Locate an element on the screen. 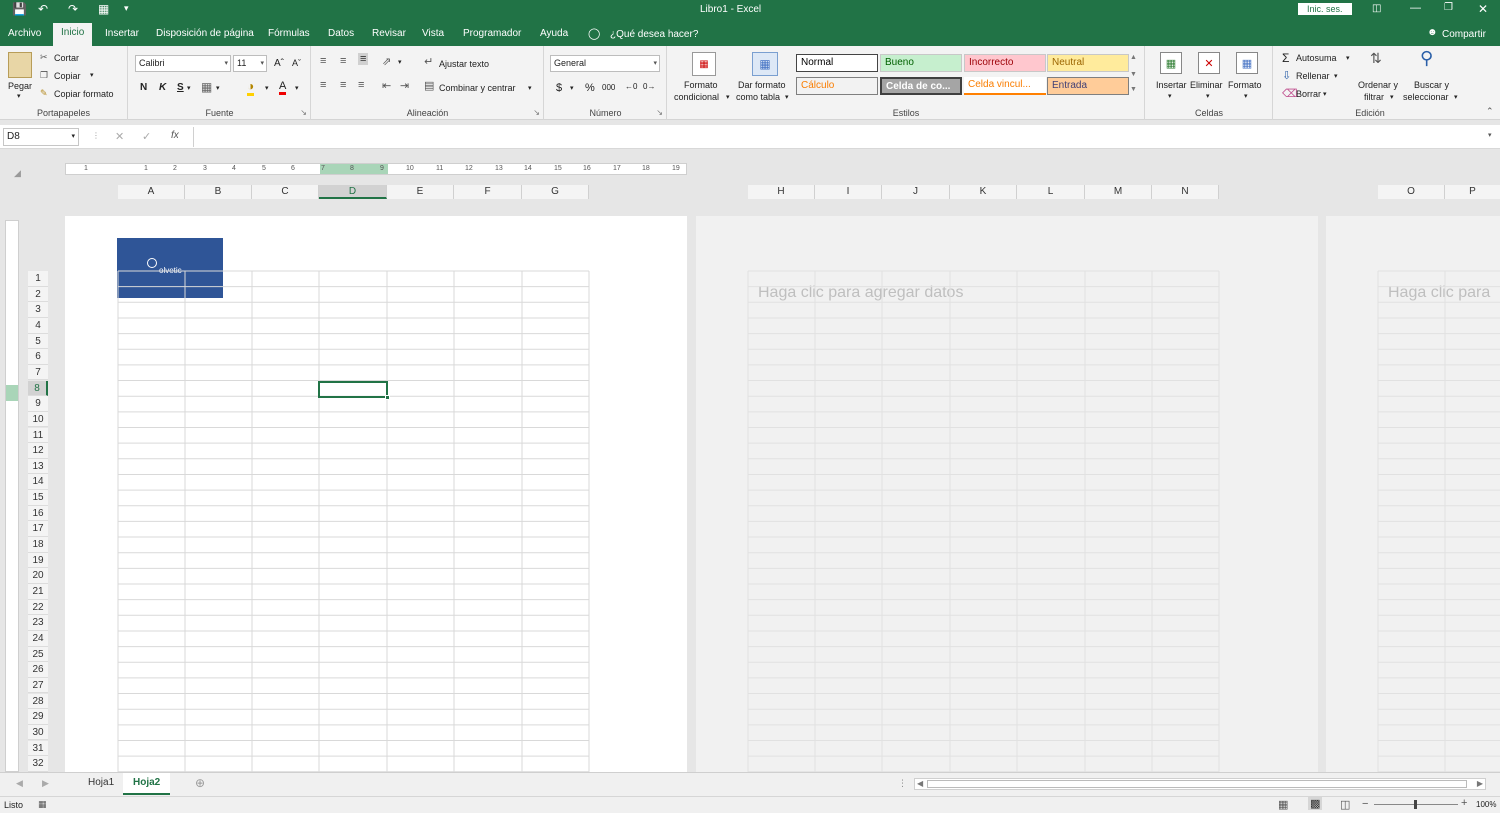  macro-record-icon: ▦ is located at coordinates (42, 804).